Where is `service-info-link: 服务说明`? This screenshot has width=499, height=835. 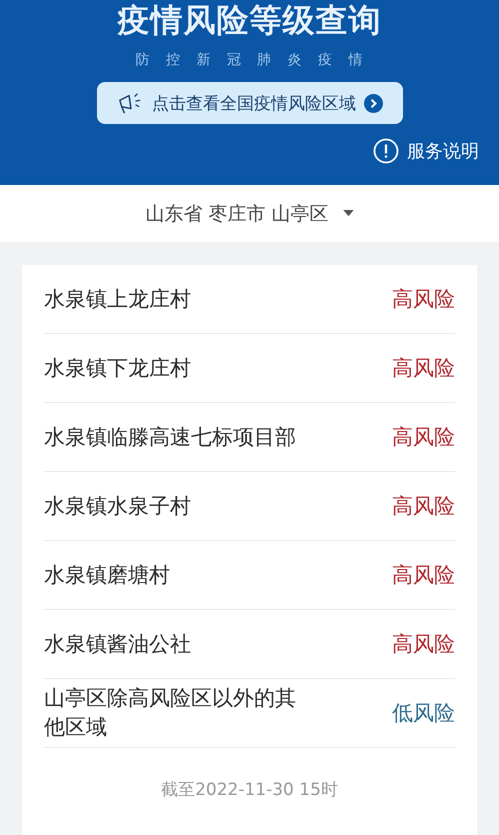
service-info-link: 服务说明 is located at coordinates (426, 151).